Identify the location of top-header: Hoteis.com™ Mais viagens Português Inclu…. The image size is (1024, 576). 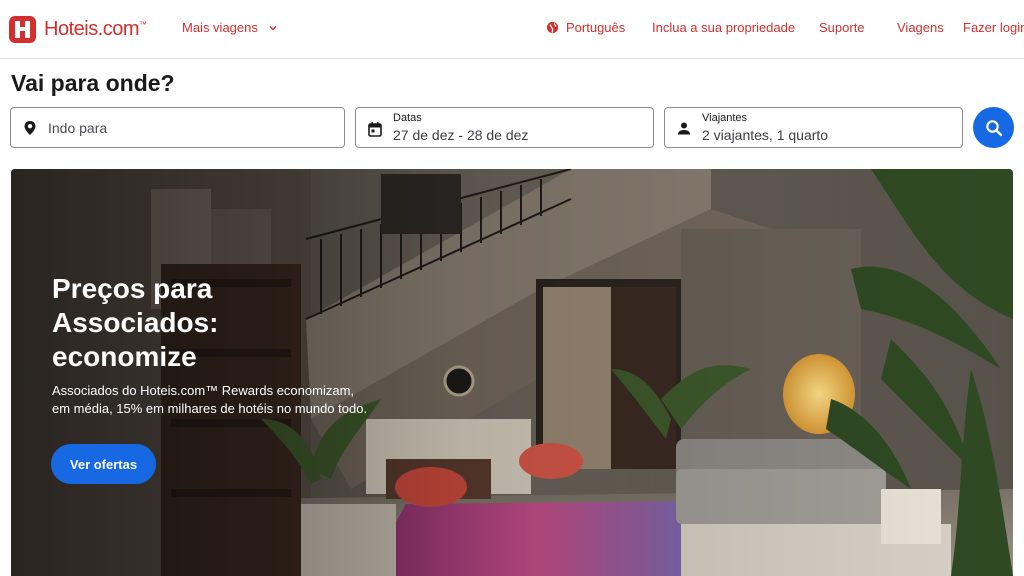
(512, 29).